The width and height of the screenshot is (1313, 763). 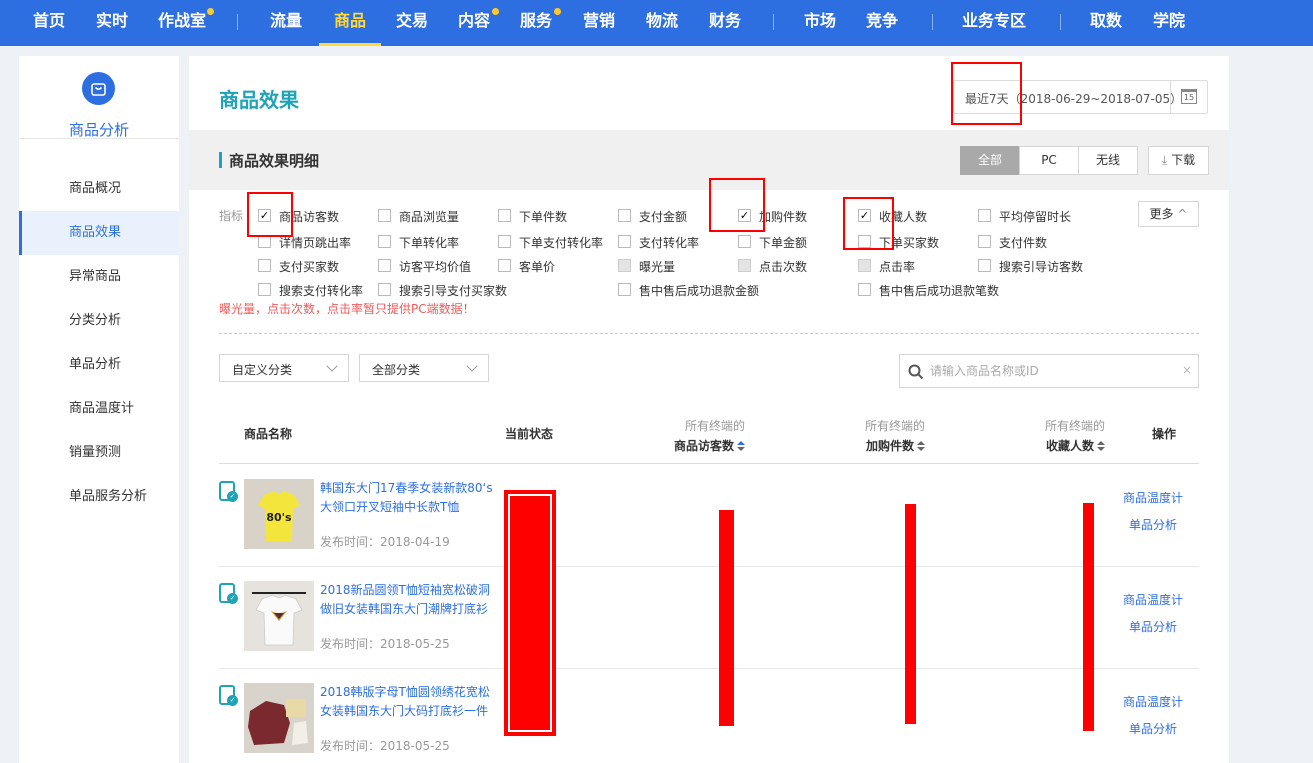 What do you see at coordinates (99, 138) in the screenshot?
I see `sidebar-divider` at bounding box center [99, 138].